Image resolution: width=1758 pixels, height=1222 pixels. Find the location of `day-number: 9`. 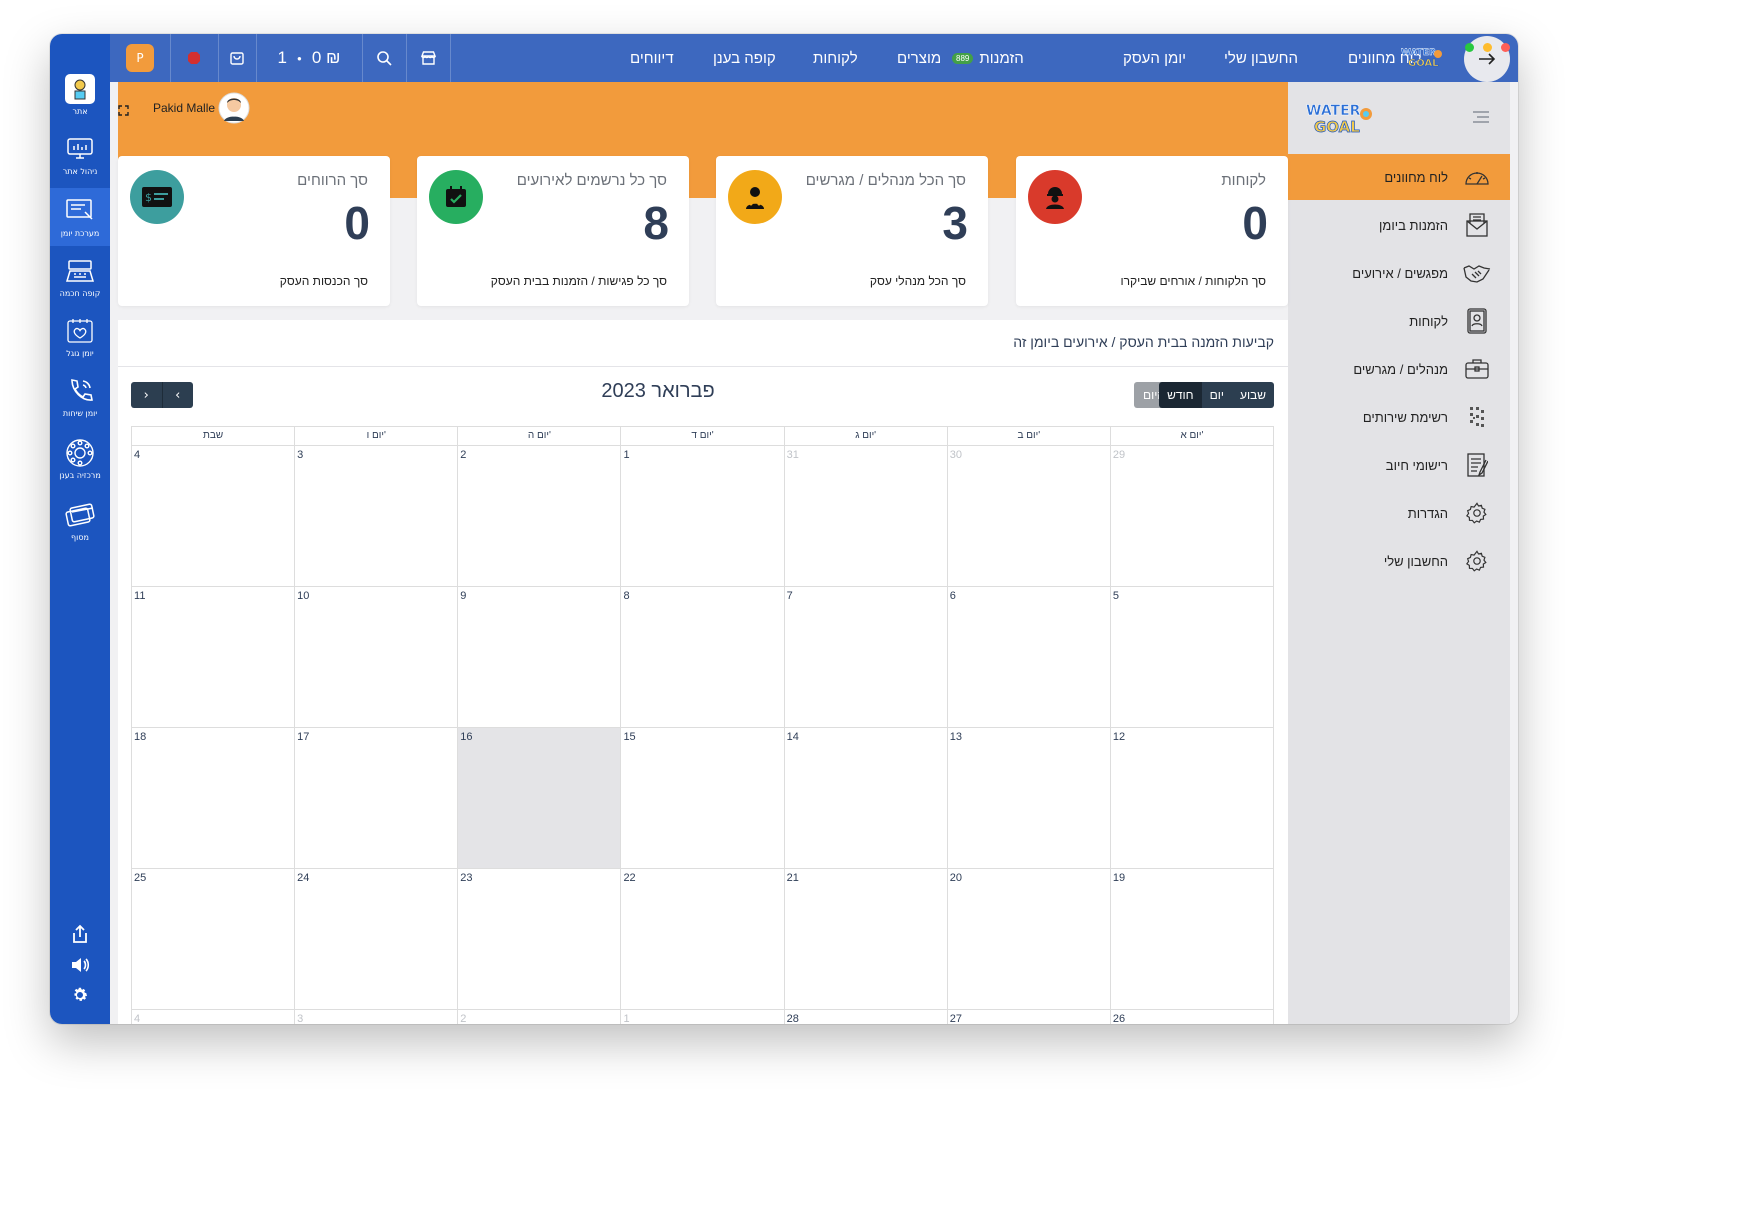

day-number: 9 is located at coordinates (463, 596).